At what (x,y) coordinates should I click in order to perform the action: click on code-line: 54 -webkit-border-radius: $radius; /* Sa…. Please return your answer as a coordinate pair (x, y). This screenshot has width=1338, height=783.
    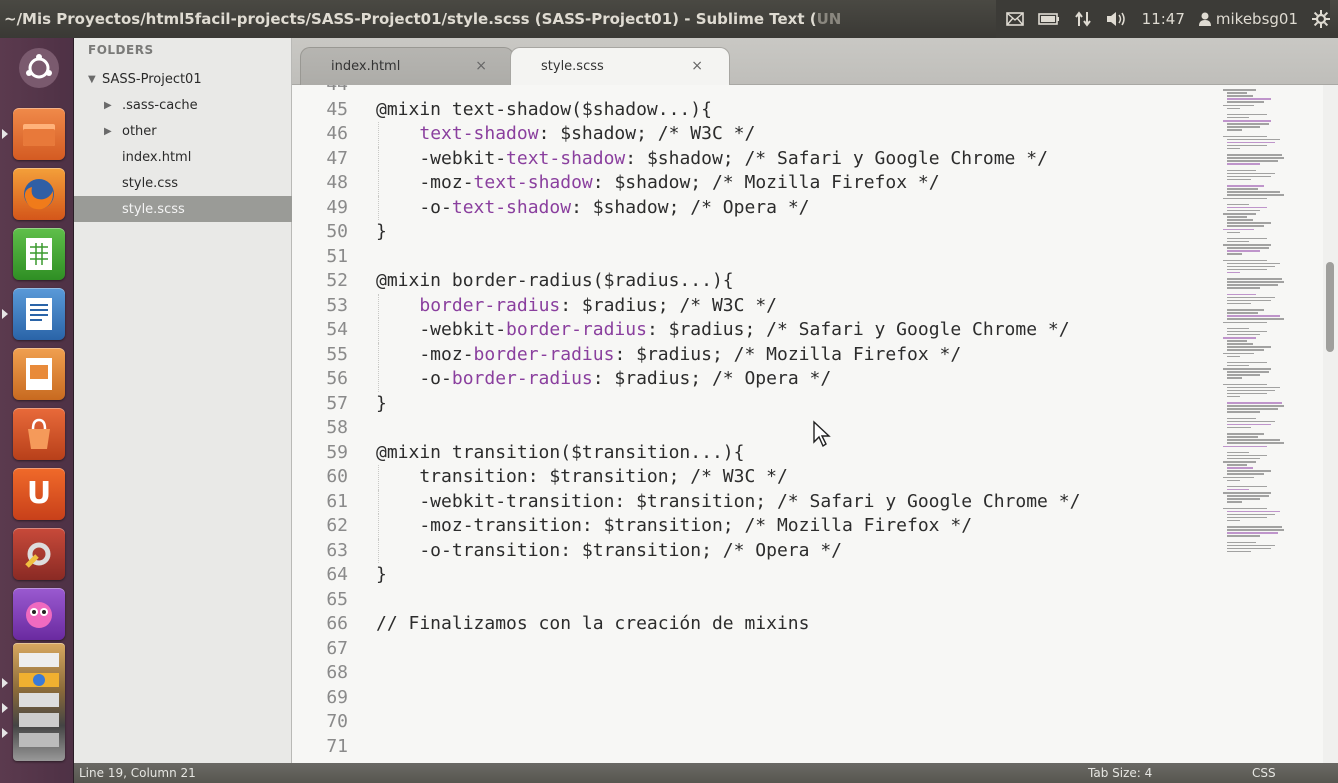
    Looking at the image, I should click on (807, 330).